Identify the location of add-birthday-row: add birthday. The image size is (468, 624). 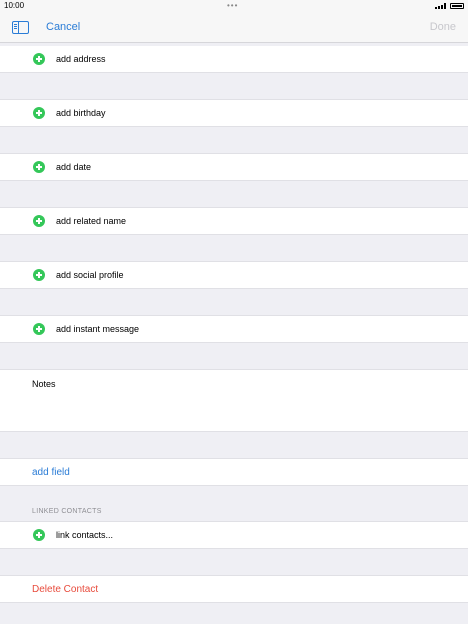
(234, 113).